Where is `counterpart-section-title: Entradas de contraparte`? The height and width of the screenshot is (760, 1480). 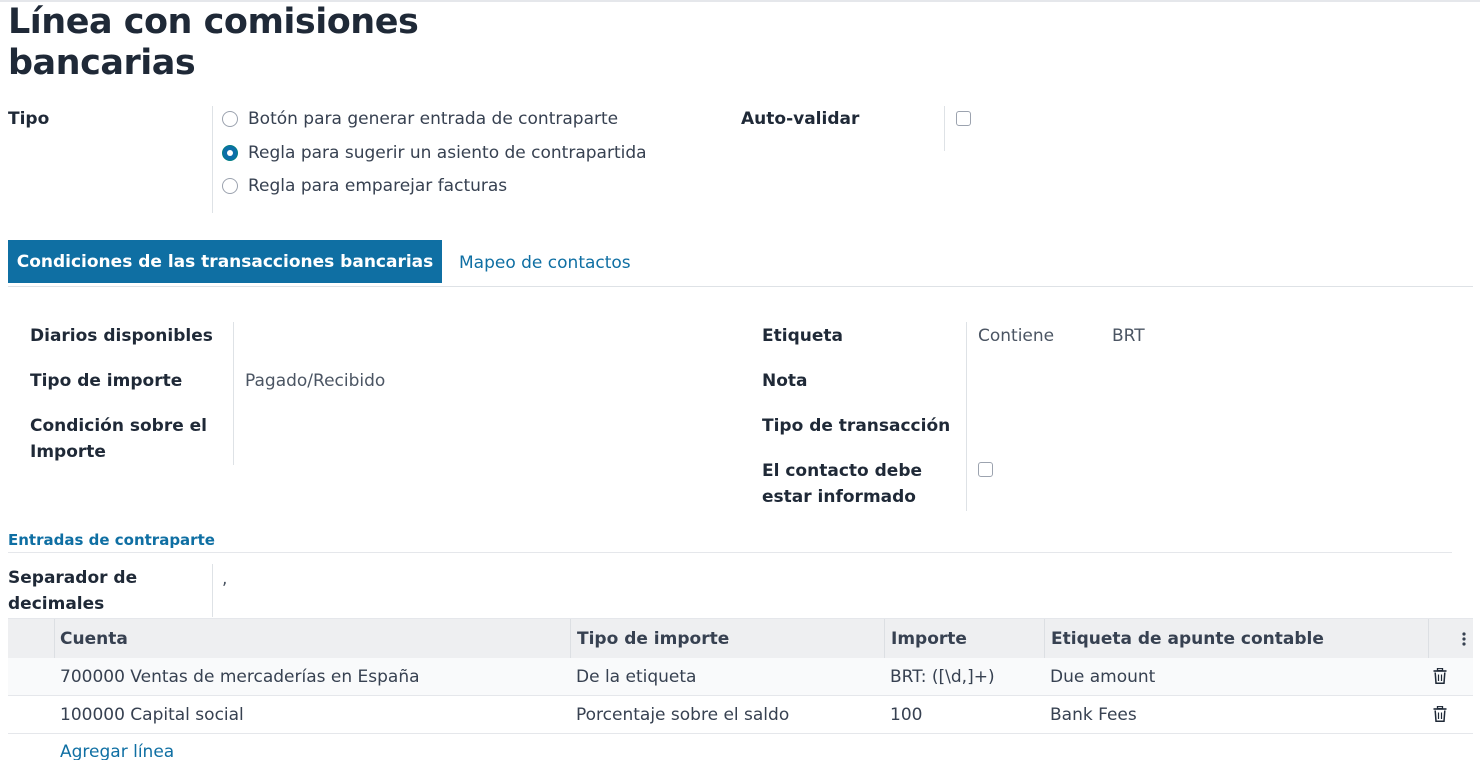 counterpart-section-title: Entradas de contraparte is located at coordinates (111, 540).